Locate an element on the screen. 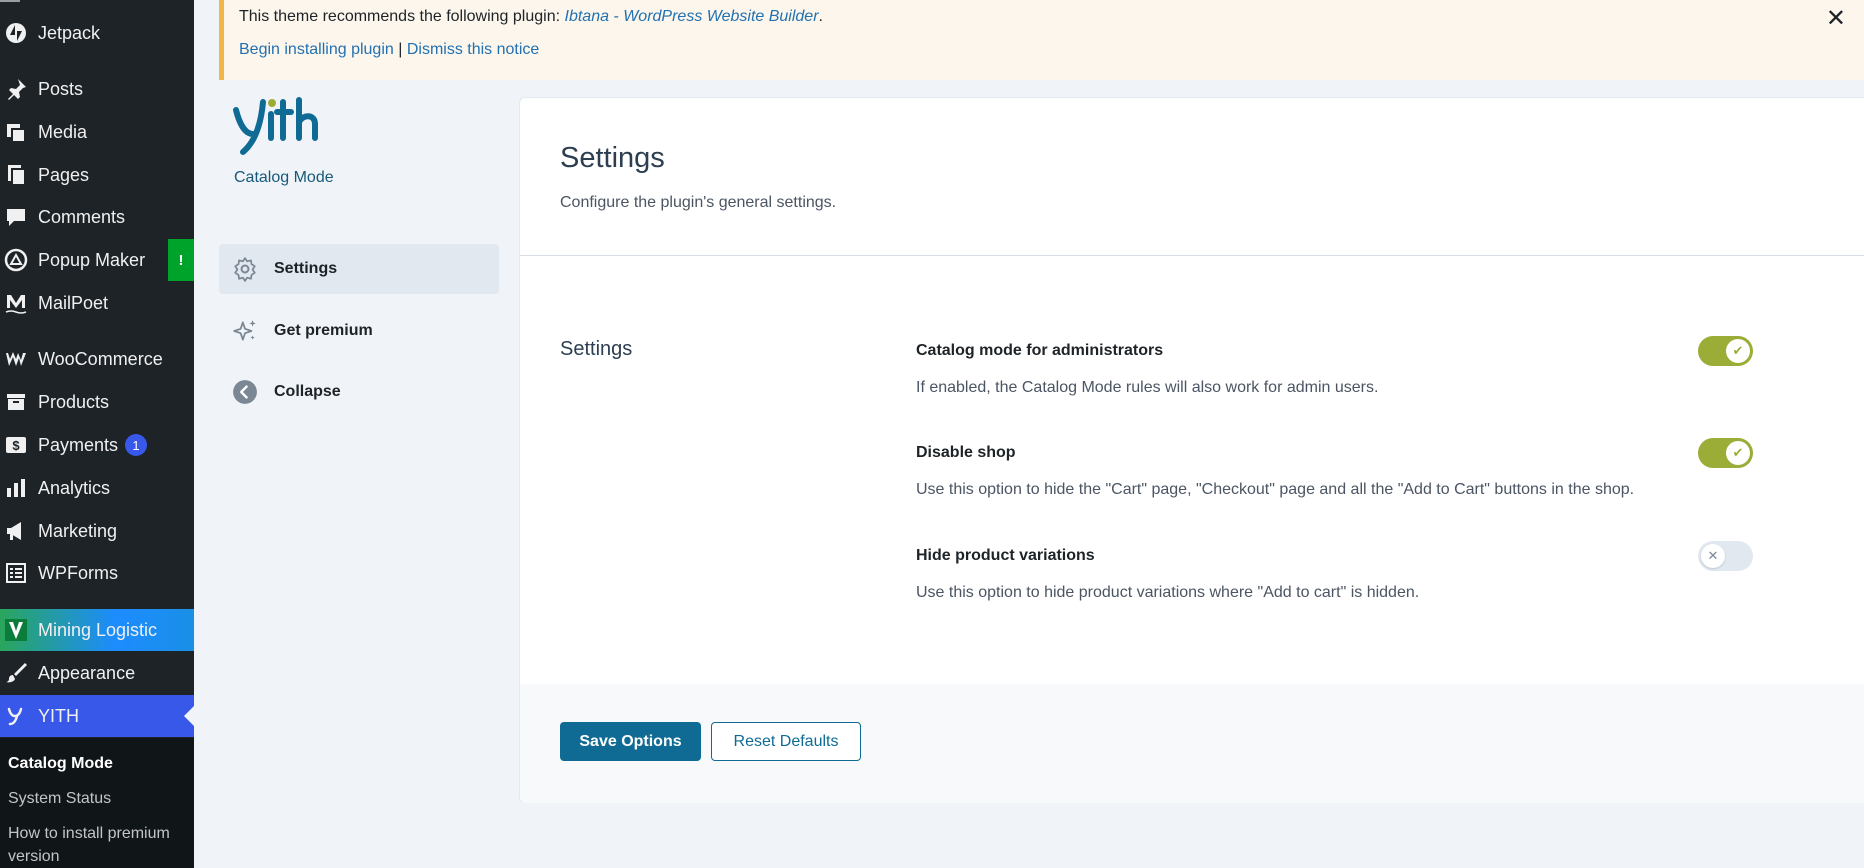 The width and height of the screenshot is (1864, 868). menu-item-media: Media is located at coordinates (97, 132).